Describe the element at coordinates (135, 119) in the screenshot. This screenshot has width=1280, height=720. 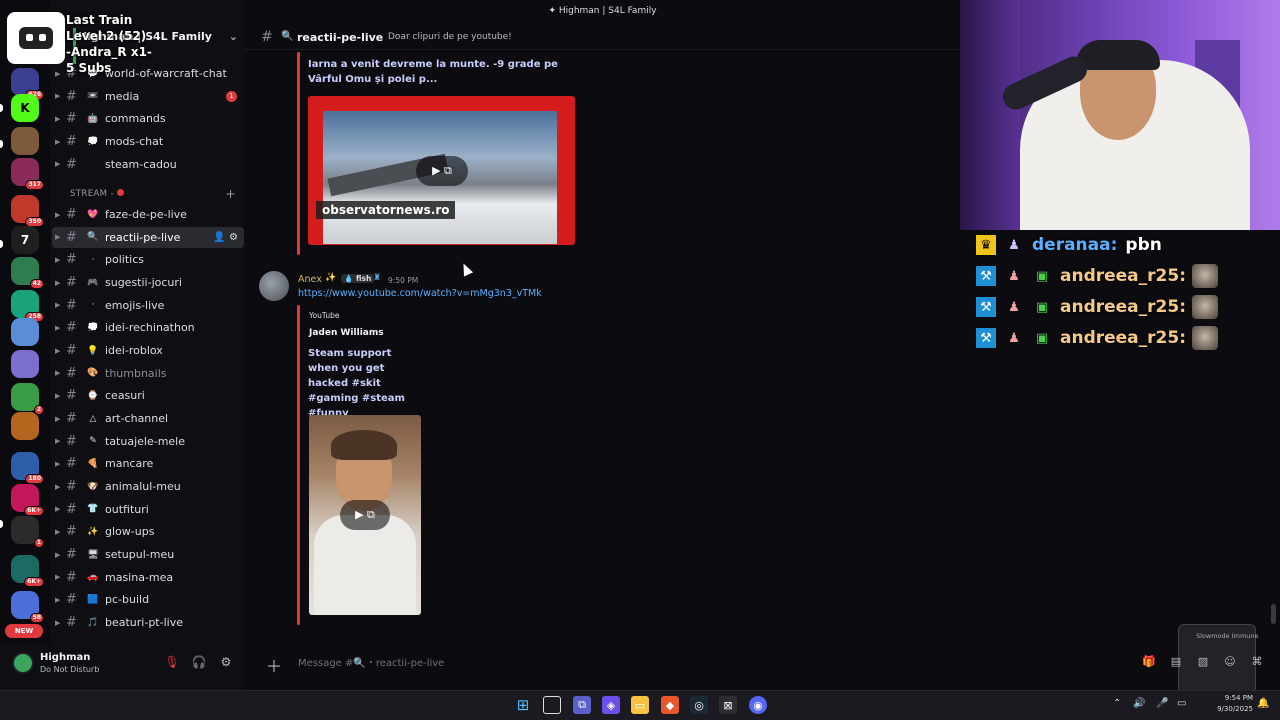
I see `channel-label: commands` at that location.